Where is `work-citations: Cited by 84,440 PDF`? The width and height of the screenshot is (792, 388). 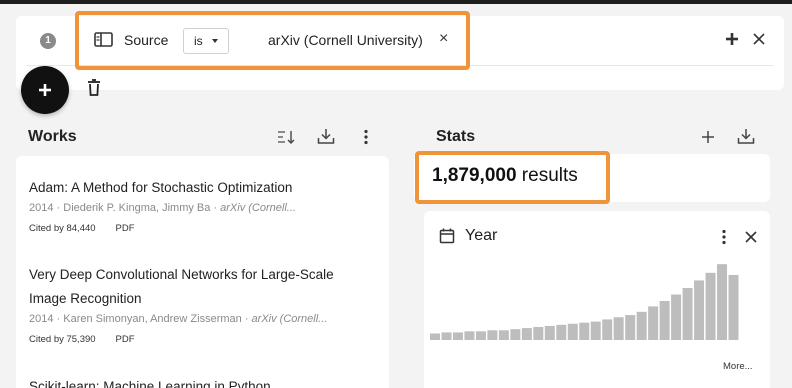 work-citations: Cited by 84,440 PDF is located at coordinates (82, 228).